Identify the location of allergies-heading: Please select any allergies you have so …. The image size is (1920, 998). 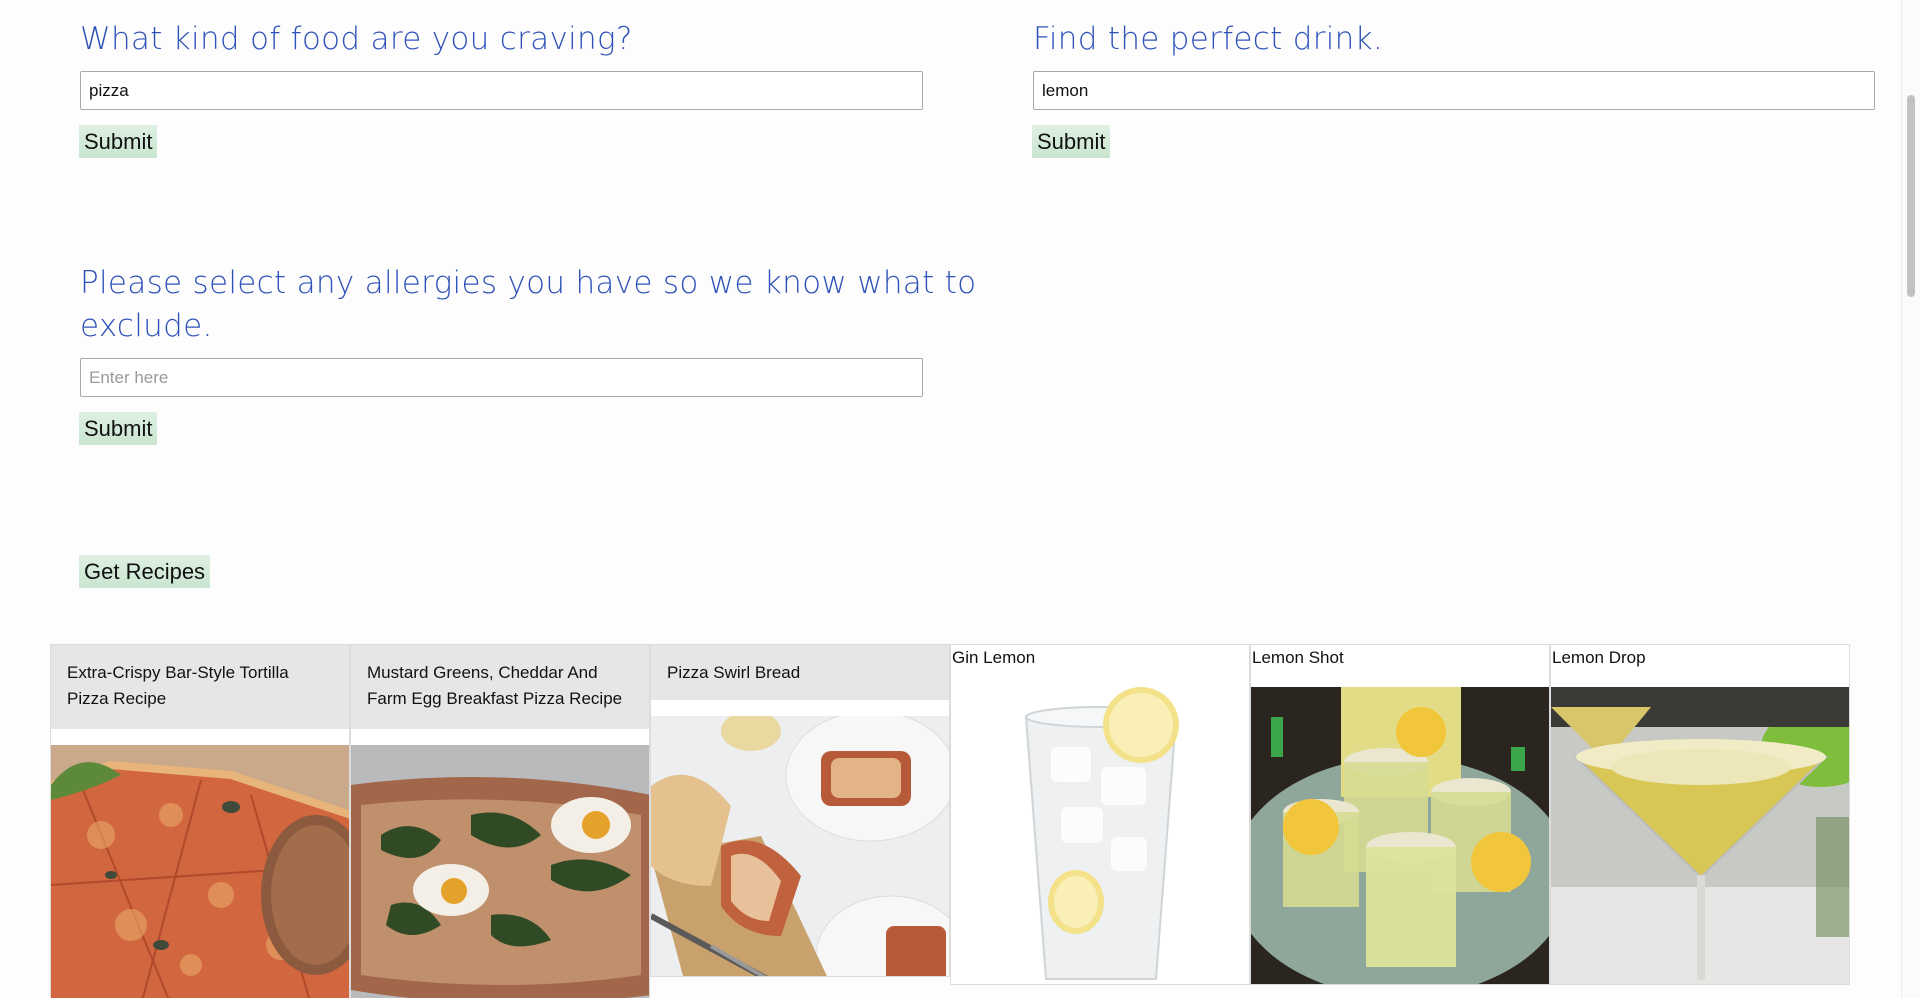
(528, 305).